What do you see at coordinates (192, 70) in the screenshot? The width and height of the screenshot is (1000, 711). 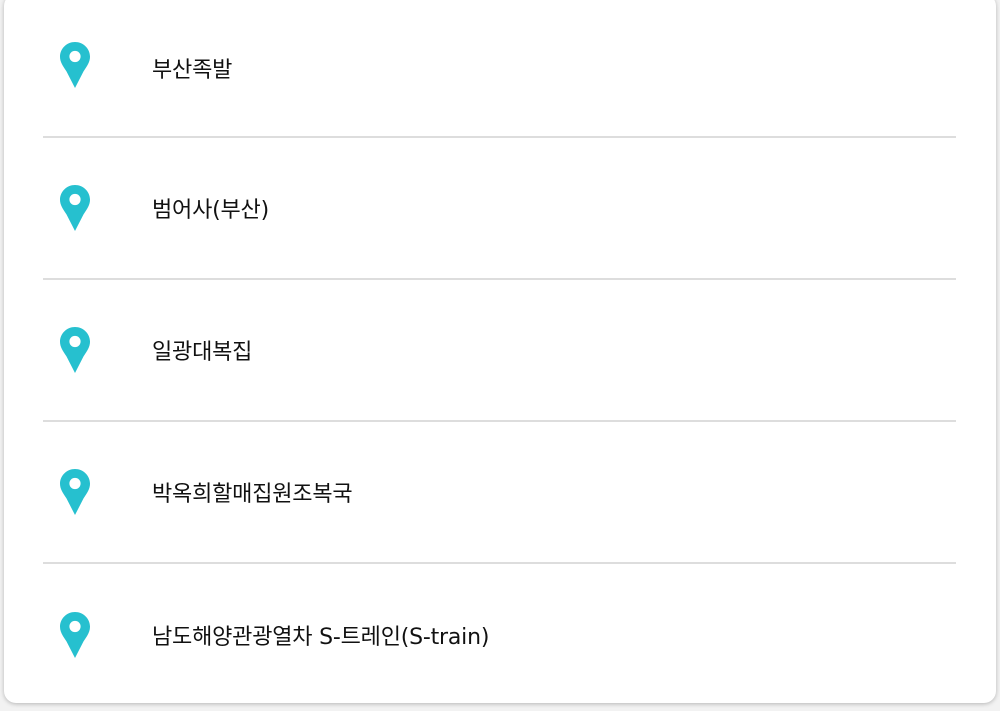 I see `place-name: 부산족발` at bounding box center [192, 70].